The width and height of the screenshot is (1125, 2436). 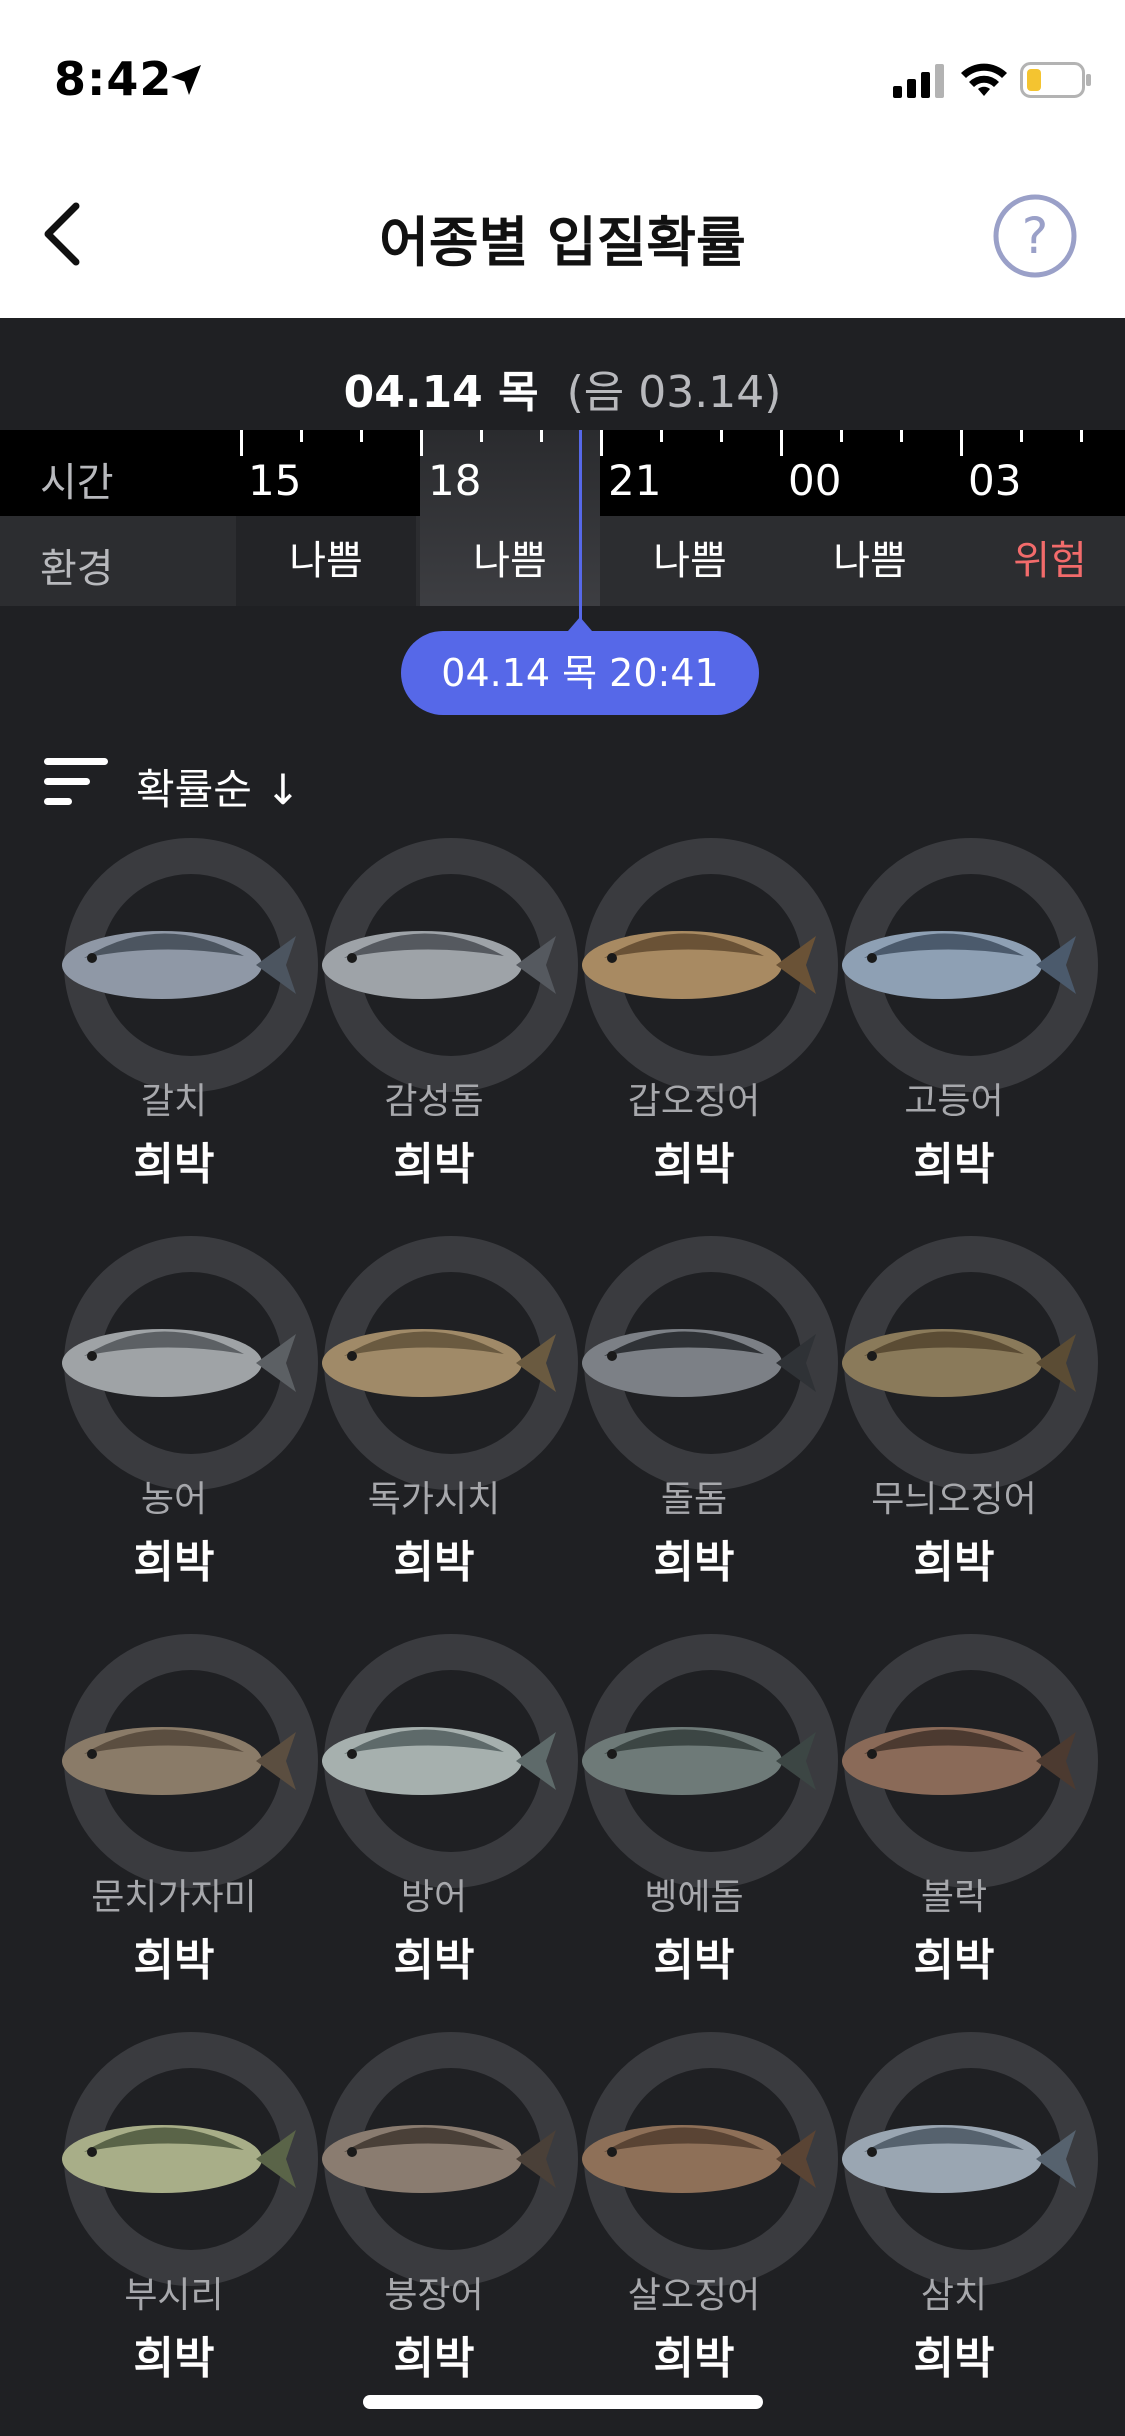 I want to click on time-cursor-arrow, so click(x=580, y=624).